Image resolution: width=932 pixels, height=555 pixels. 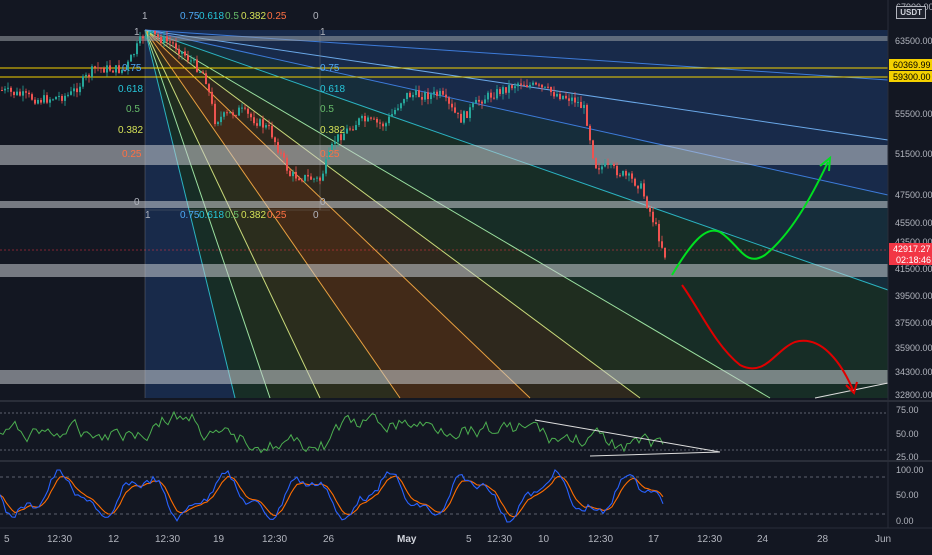 What do you see at coordinates (913, 296) in the screenshot?
I see `price-tick: 39500.00` at bounding box center [913, 296].